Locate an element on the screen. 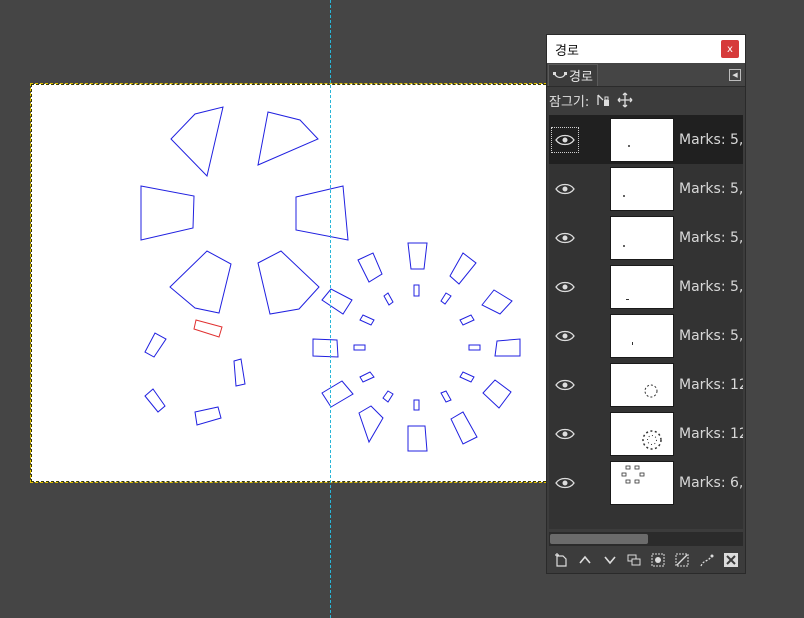  path-row: Marks: 6, is located at coordinates (646, 482).